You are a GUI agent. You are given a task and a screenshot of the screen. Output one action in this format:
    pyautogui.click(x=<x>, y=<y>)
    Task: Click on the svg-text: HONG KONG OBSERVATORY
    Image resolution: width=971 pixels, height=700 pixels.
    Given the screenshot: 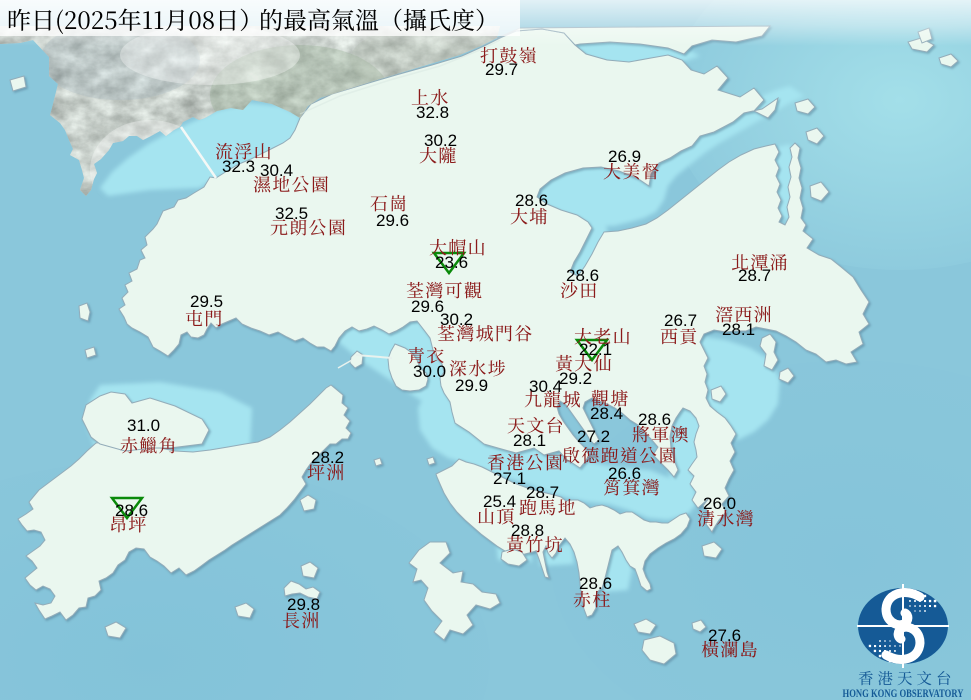 What is the action you would take?
    pyautogui.click(x=903, y=693)
    